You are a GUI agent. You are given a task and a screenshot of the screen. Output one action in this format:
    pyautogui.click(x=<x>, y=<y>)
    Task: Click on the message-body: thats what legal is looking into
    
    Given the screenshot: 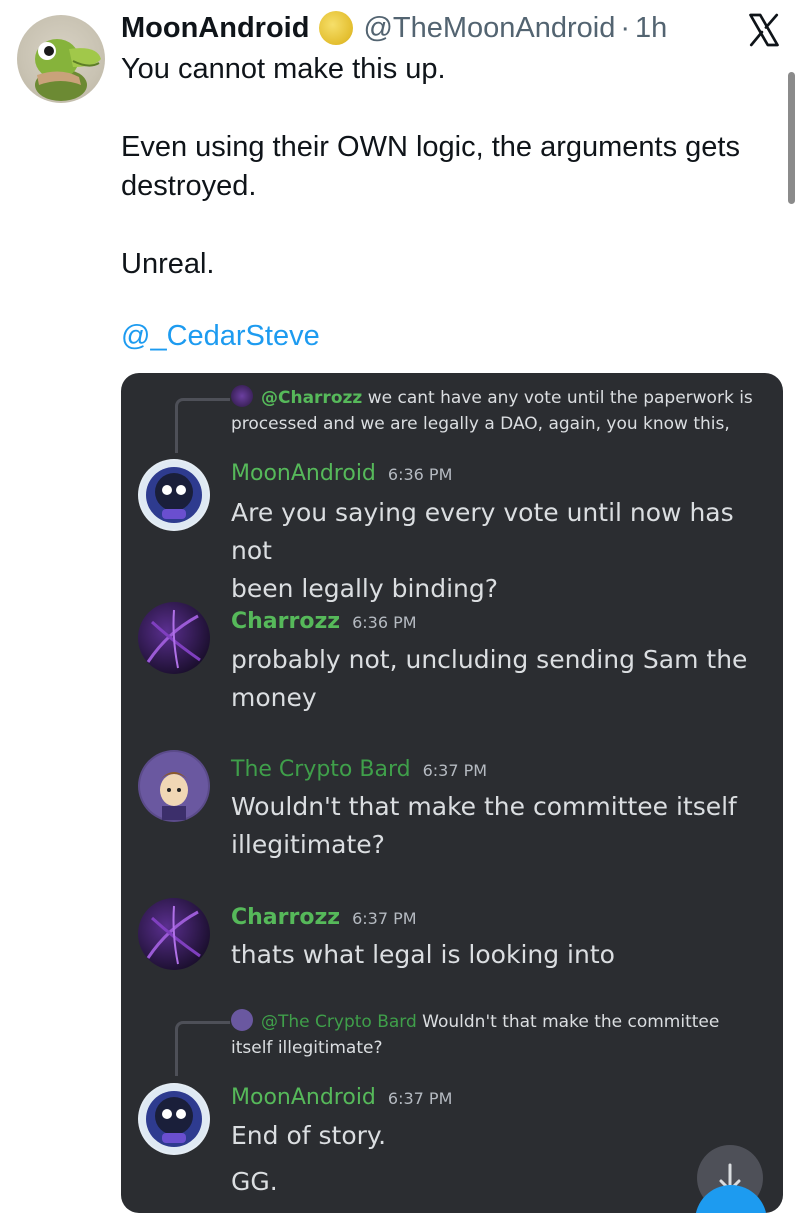 What is the action you would take?
    pyautogui.click(x=501, y=955)
    